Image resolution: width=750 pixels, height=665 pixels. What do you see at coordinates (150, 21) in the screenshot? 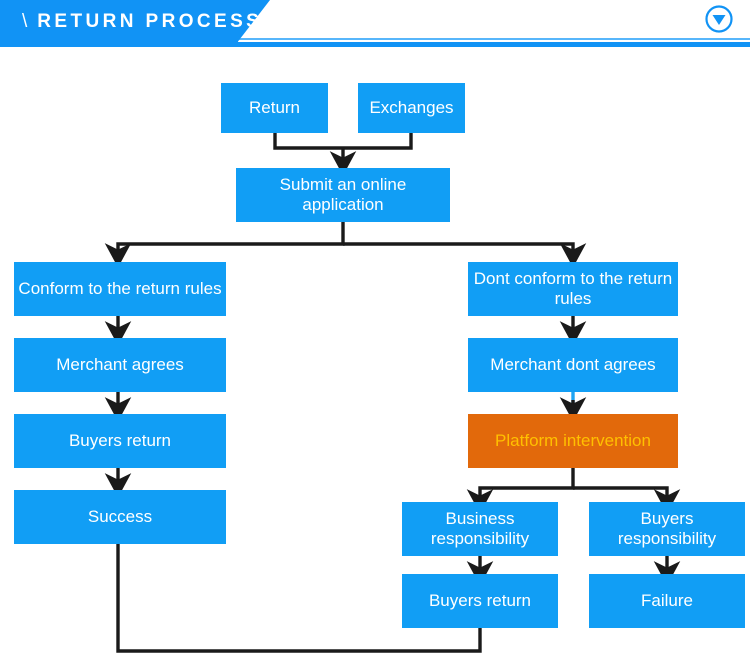
I see `page-title-text: RETURN PROCESS` at bounding box center [150, 21].